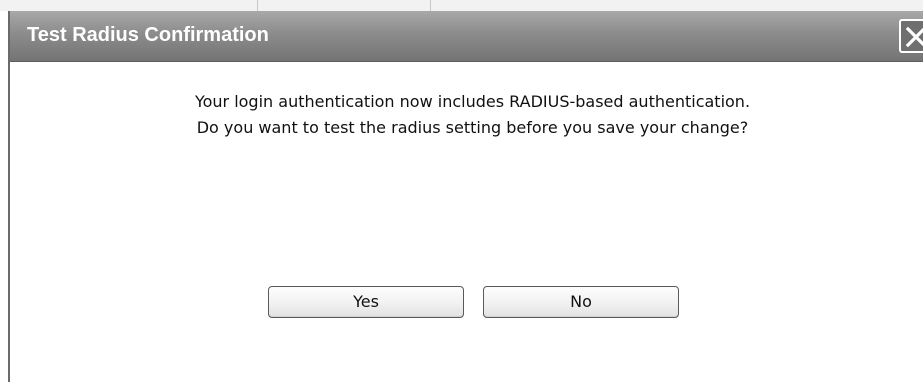  Describe the element at coordinates (366, 302) in the screenshot. I see `yes-button: Yes` at that location.